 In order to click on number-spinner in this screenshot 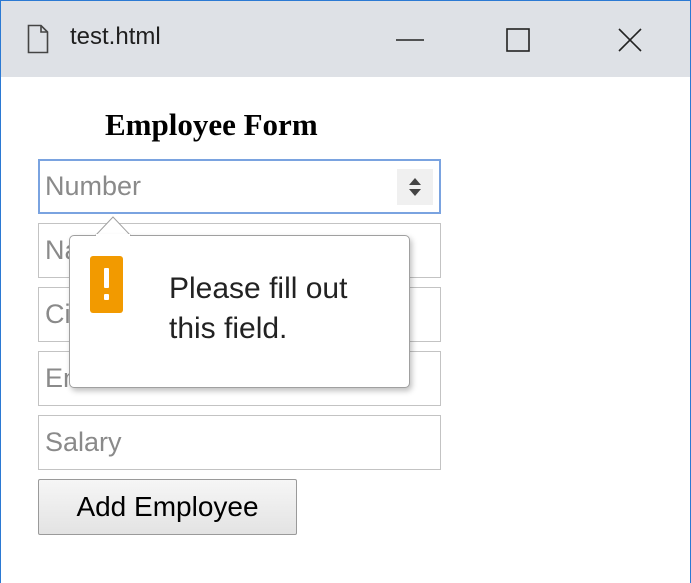, I will do `click(415, 187)`.